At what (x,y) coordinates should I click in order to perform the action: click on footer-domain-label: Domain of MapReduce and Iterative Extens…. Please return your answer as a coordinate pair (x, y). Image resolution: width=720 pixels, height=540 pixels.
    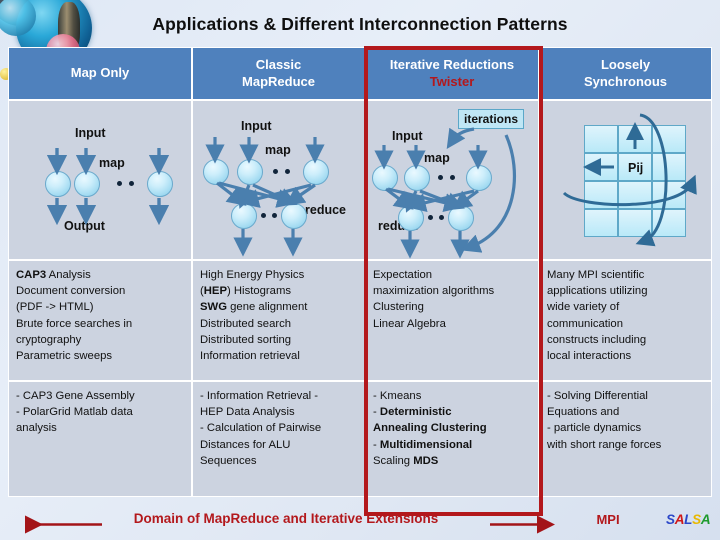
    Looking at the image, I should click on (286, 518).